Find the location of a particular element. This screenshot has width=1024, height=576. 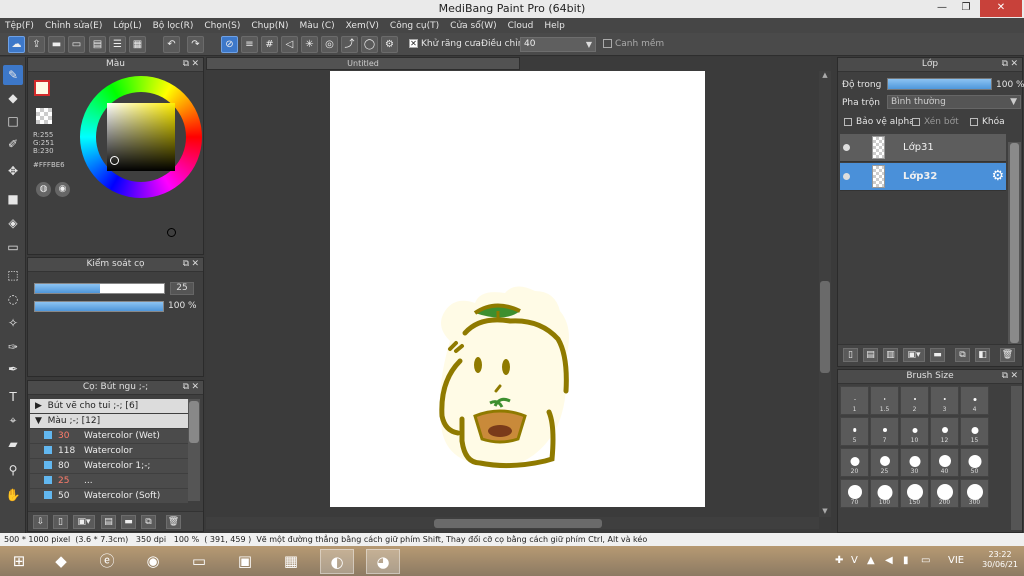

cloud-icon: ☁ is located at coordinates (16, 44).